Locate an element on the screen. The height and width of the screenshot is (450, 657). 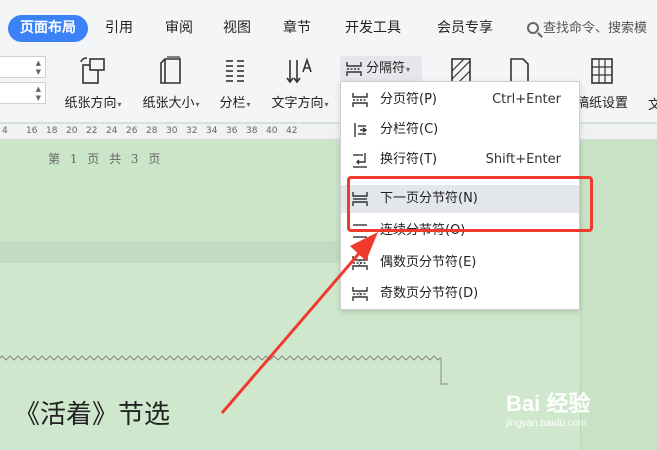
ruler-tick-label: 24 is located at coordinates (112, 131).